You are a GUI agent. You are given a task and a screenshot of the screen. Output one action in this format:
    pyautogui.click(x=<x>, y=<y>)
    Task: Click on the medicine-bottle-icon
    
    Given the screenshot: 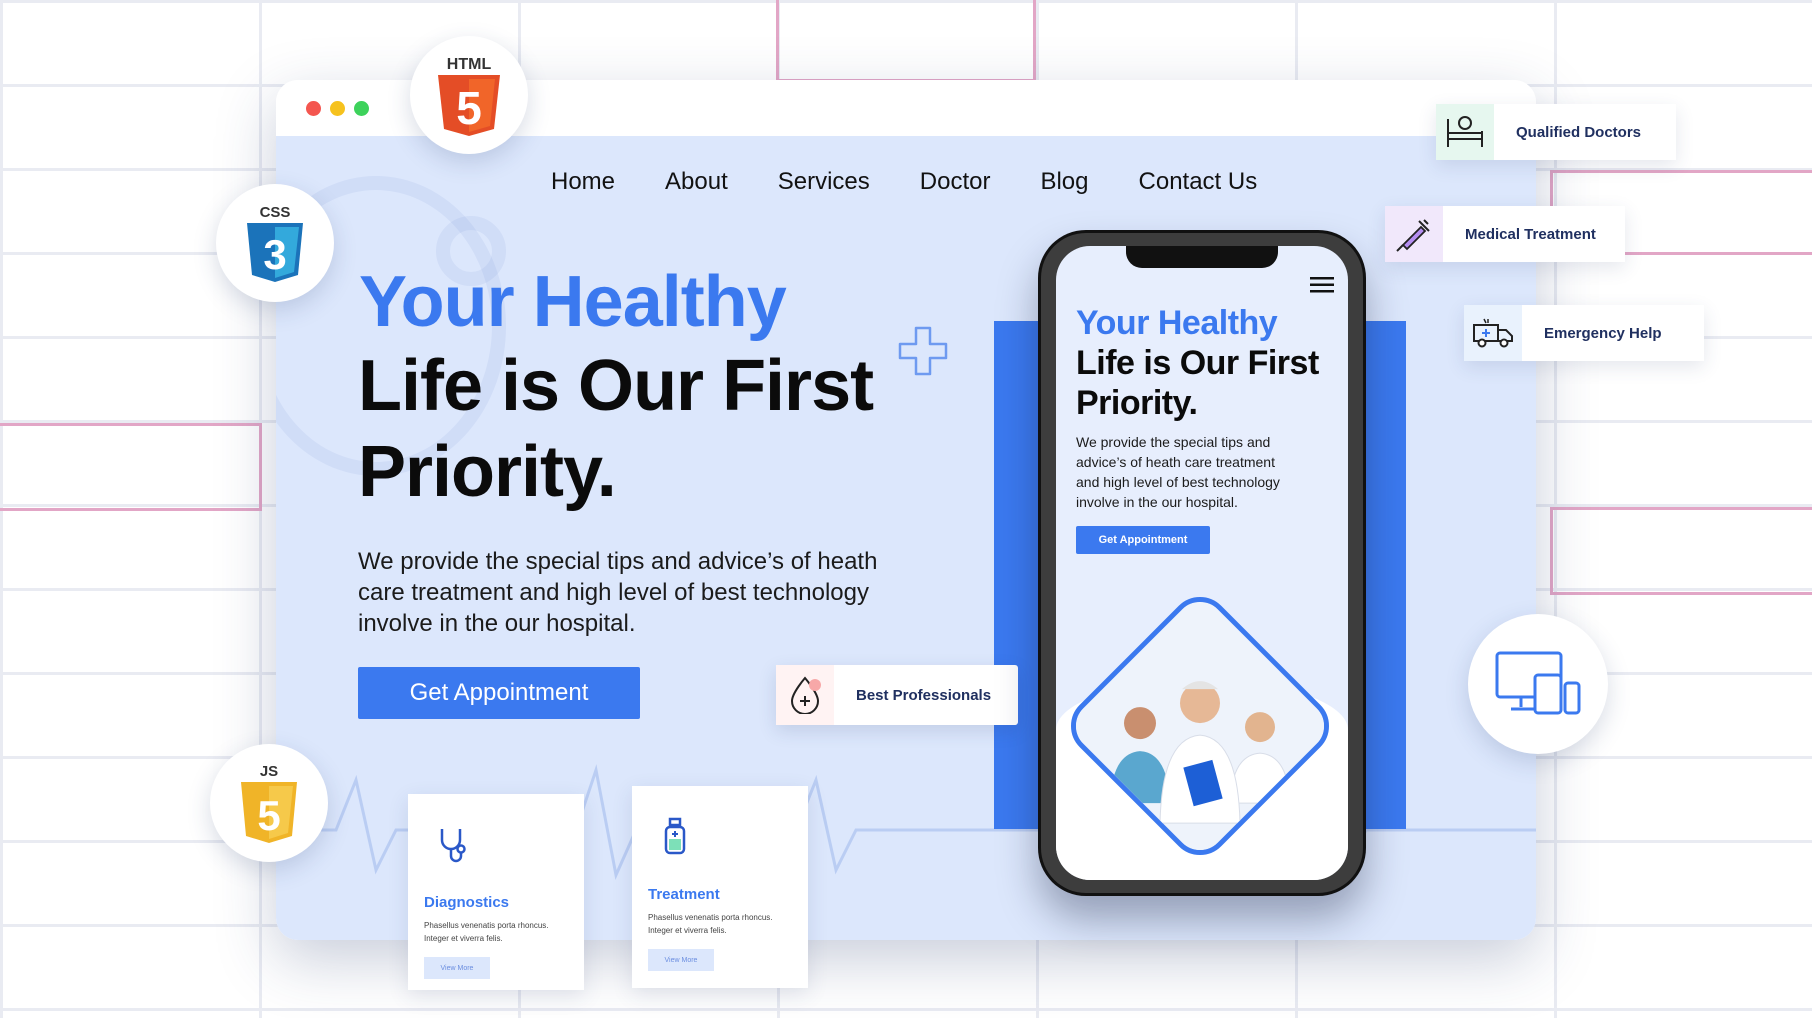 What is the action you would take?
    pyautogui.click(x=675, y=837)
    